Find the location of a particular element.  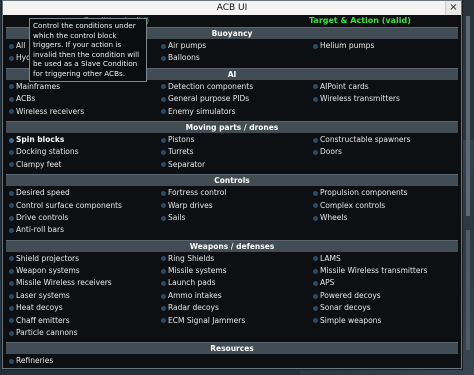

condition-option: Refineries is located at coordinates (82, 361).